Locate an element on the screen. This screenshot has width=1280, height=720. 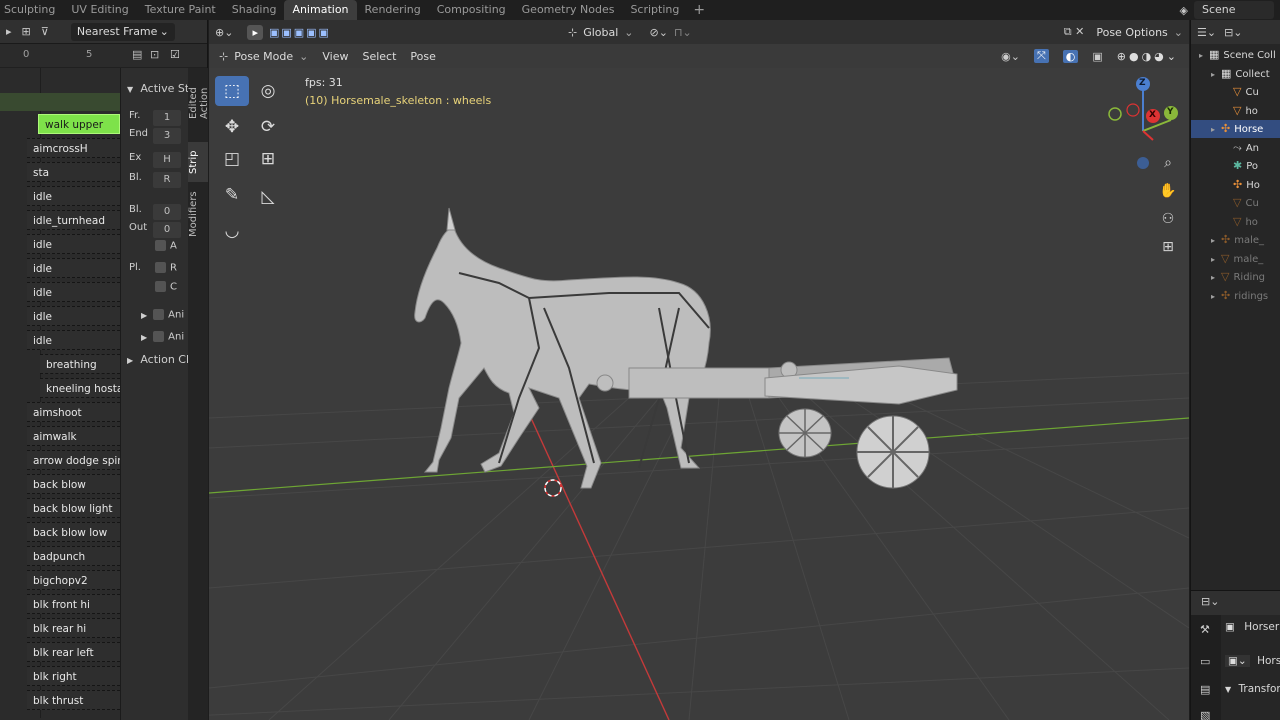
tab-animation: Animation is located at coordinates (320, 10).